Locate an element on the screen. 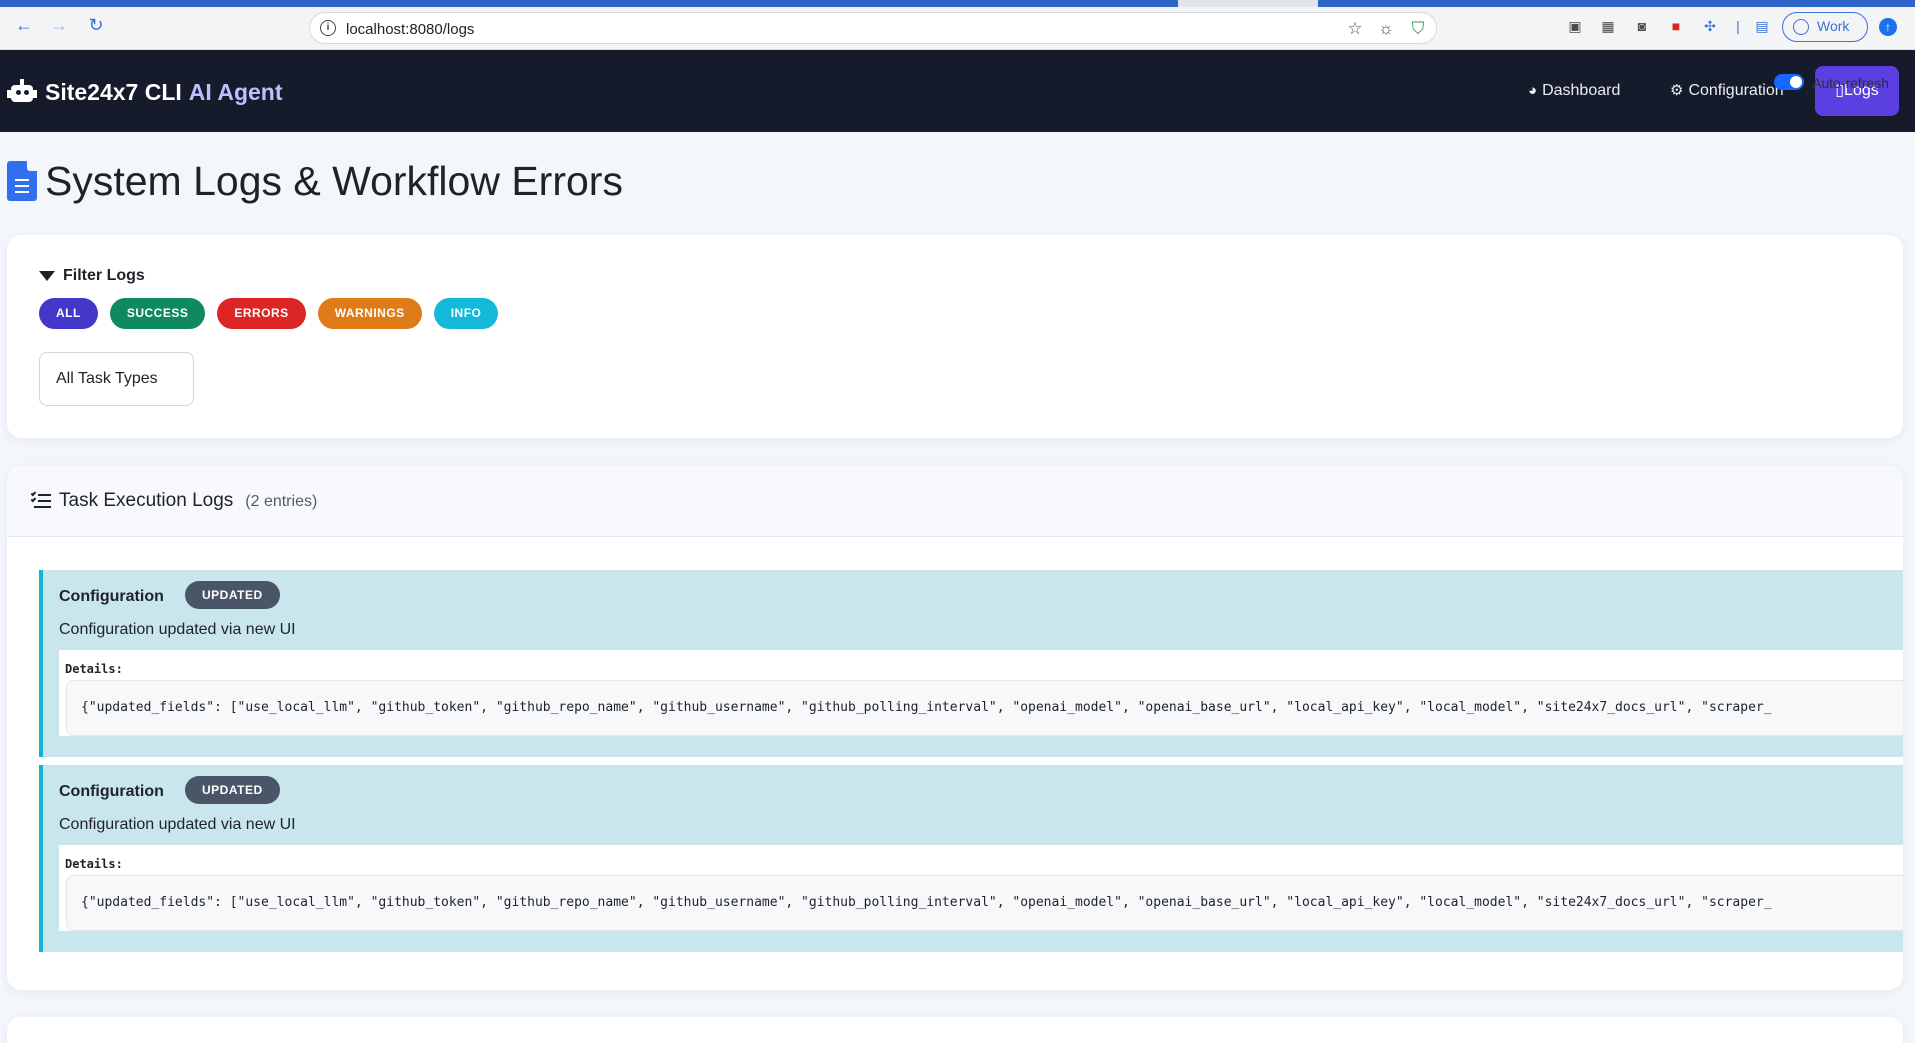 The height and width of the screenshot is (1043, 1915). url-text: localhost:8080/logs is located at coordinates (410, 29).